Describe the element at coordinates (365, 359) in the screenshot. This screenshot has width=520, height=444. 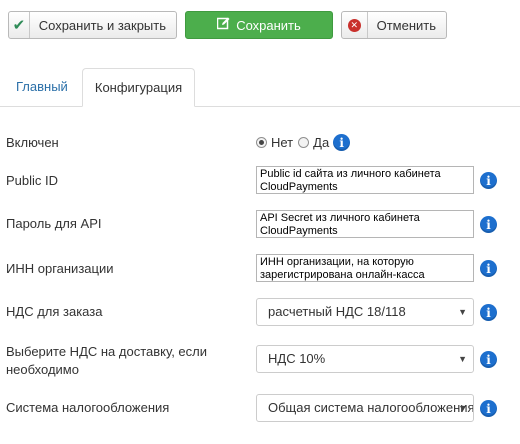
I see `vat-delivery-select: НДС 10% ▼` at that location.